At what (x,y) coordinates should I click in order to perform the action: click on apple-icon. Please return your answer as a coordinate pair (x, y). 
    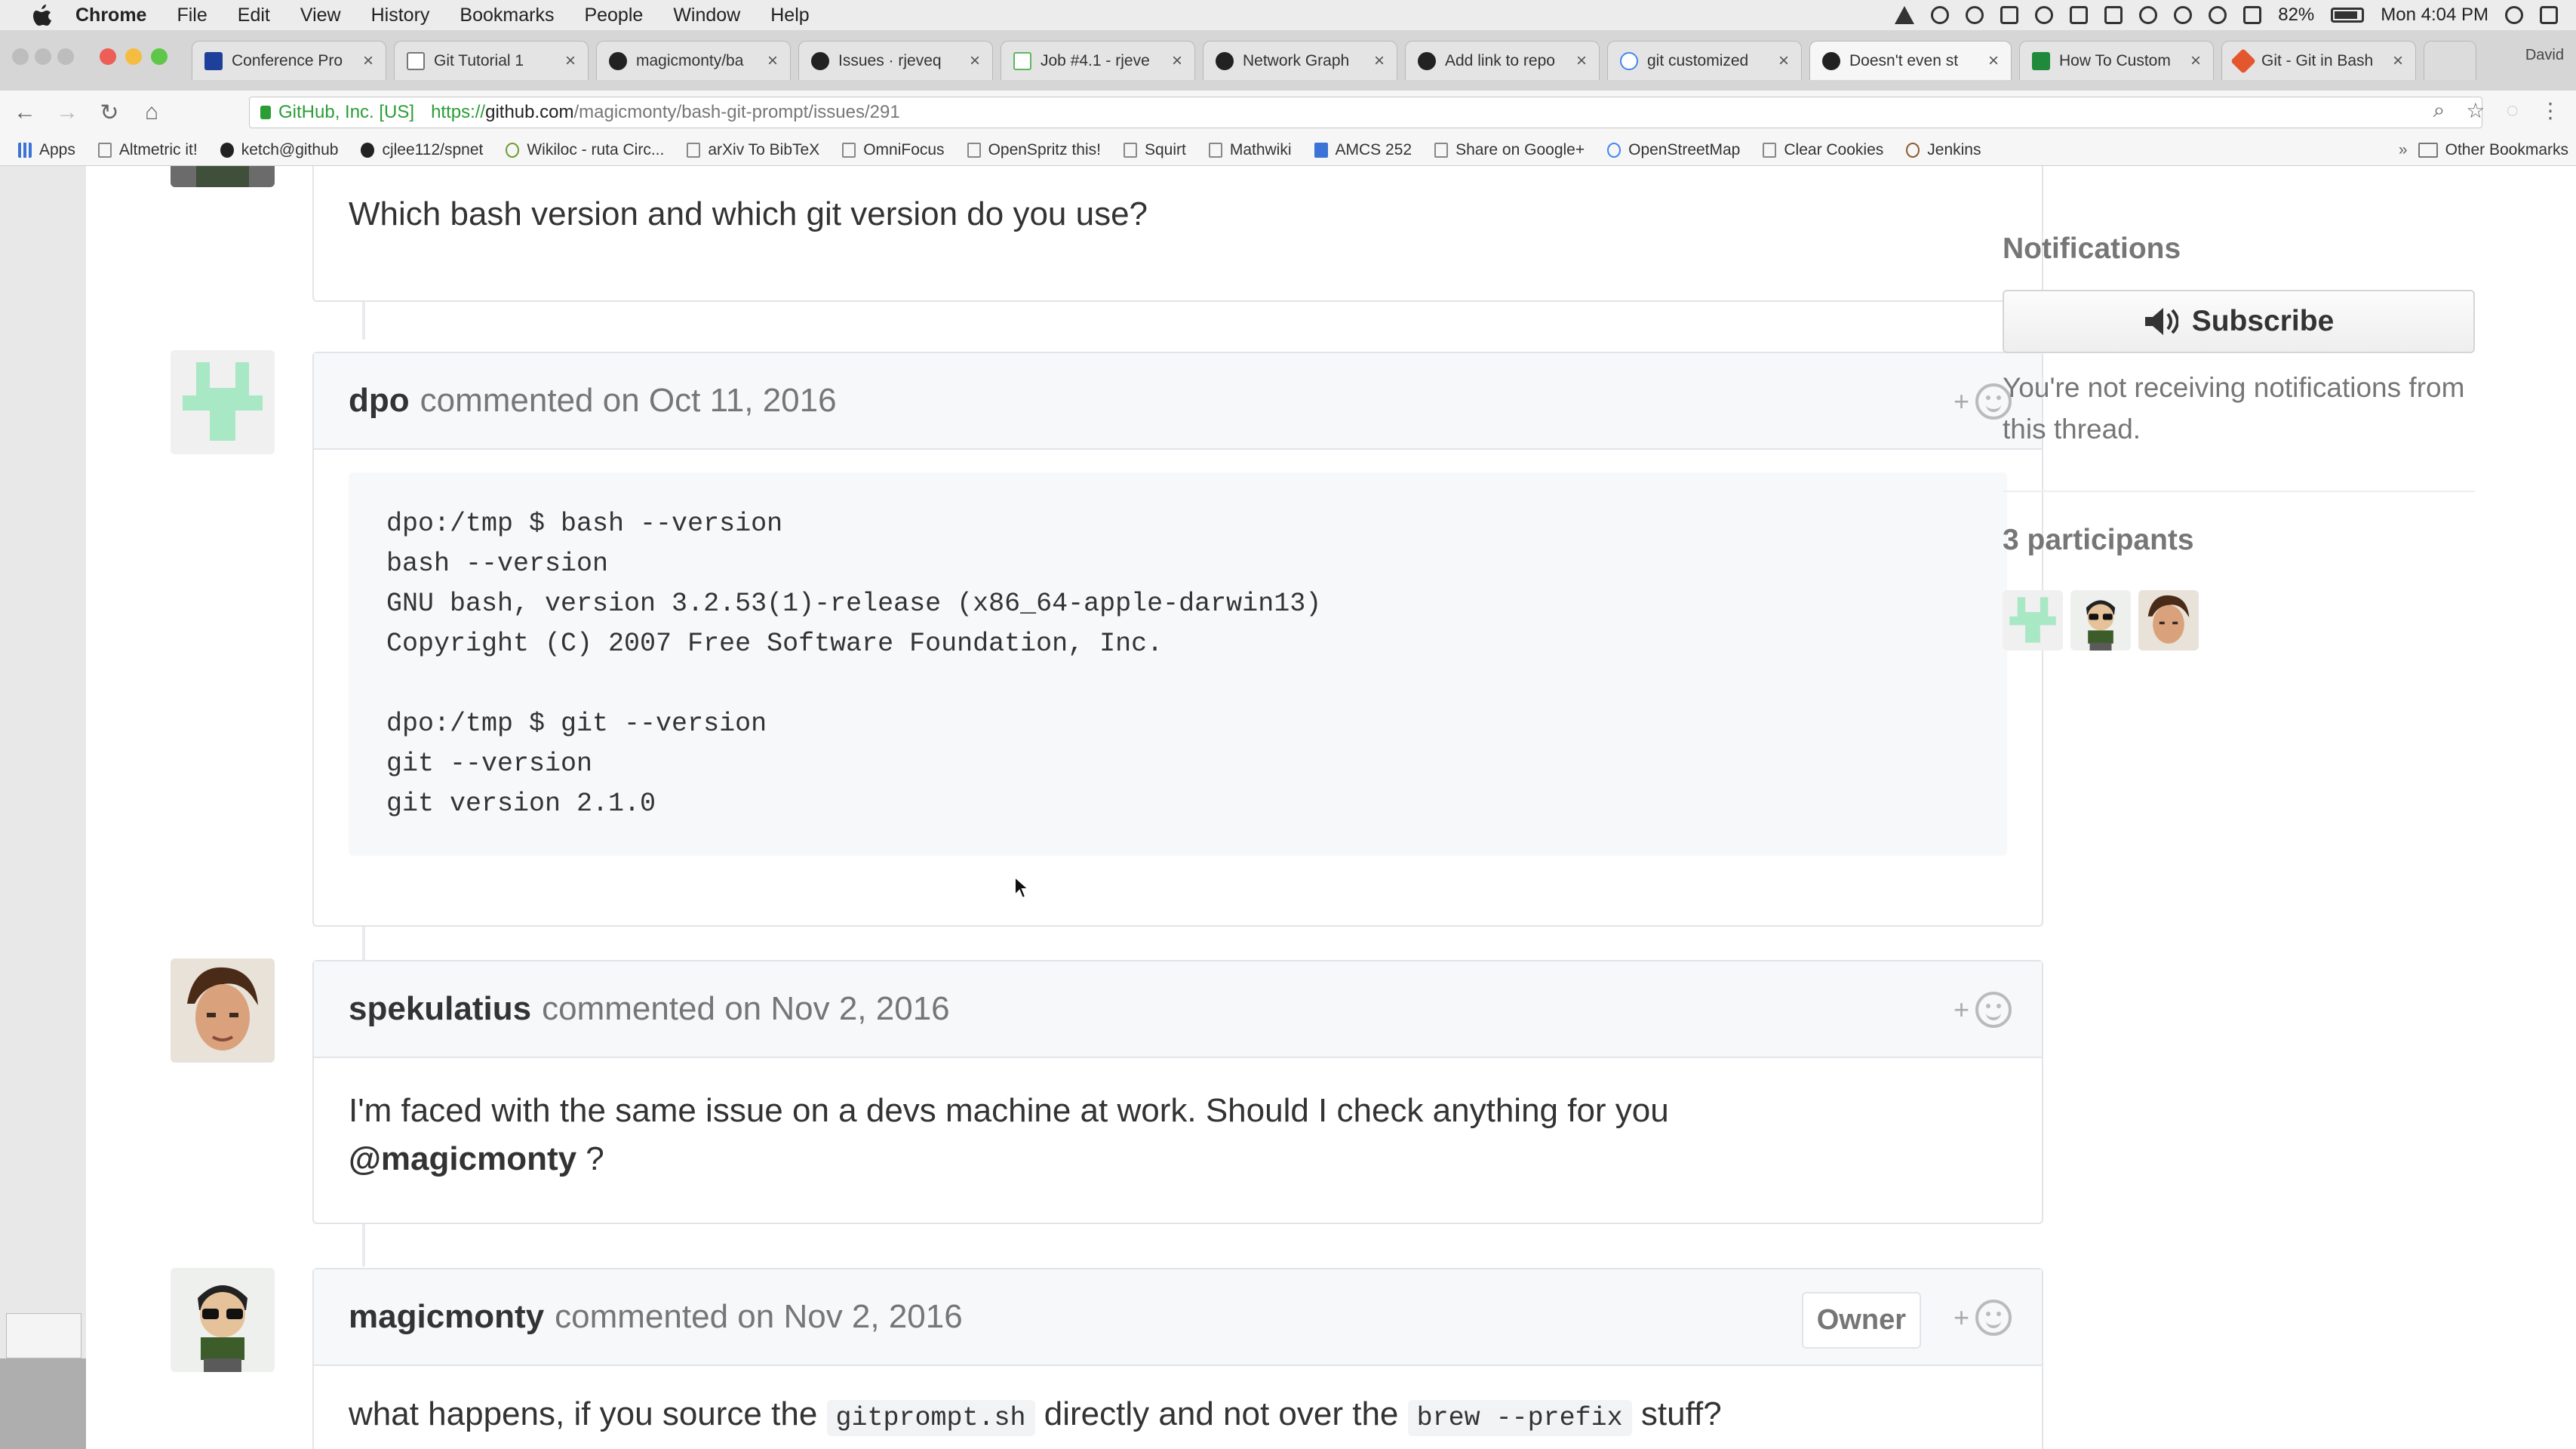
    Looking at the image, I should click on (41, 15).